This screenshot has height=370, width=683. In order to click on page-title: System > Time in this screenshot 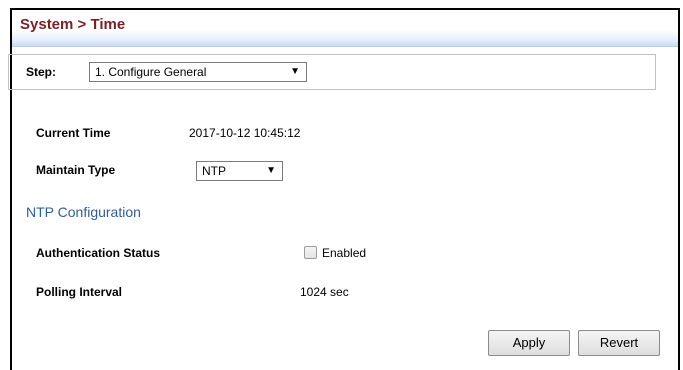, I will do `click(73, 24)`.